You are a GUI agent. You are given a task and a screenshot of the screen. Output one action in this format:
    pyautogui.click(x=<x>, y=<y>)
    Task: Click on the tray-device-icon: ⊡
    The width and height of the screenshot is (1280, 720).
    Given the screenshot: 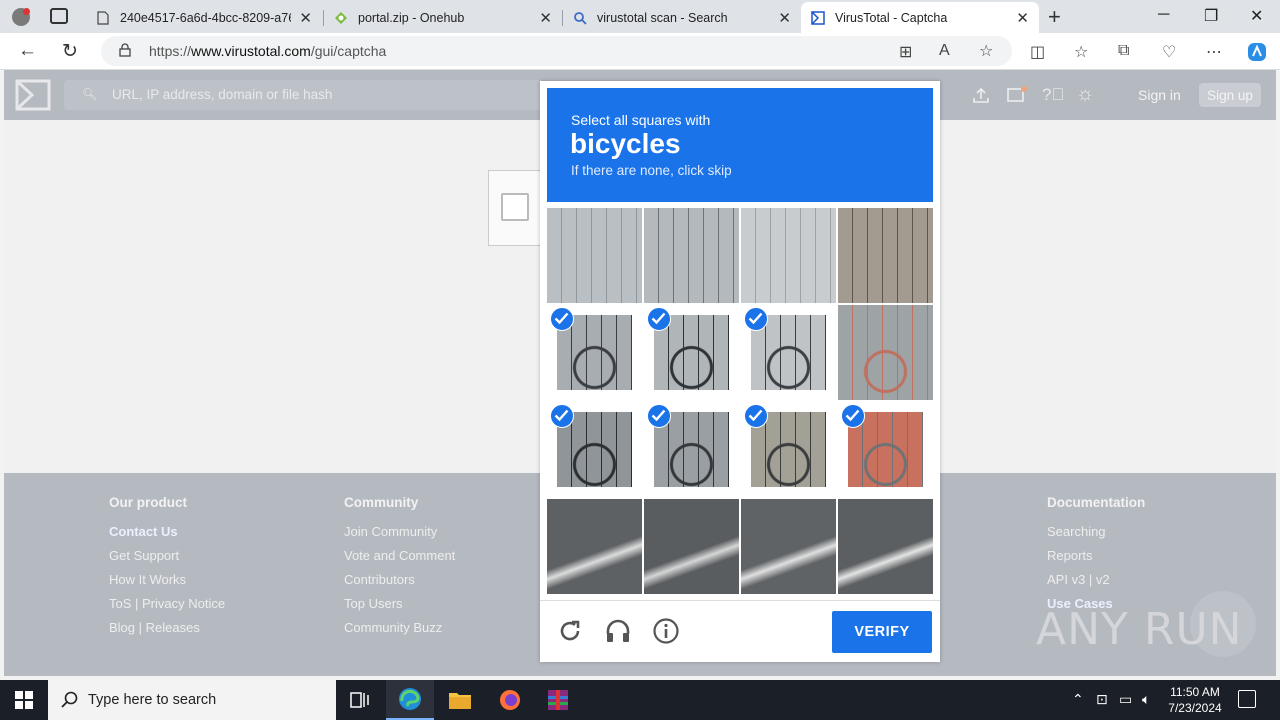 What is the action you would take?
    pyautogui.click(x=1102, y=699)
    